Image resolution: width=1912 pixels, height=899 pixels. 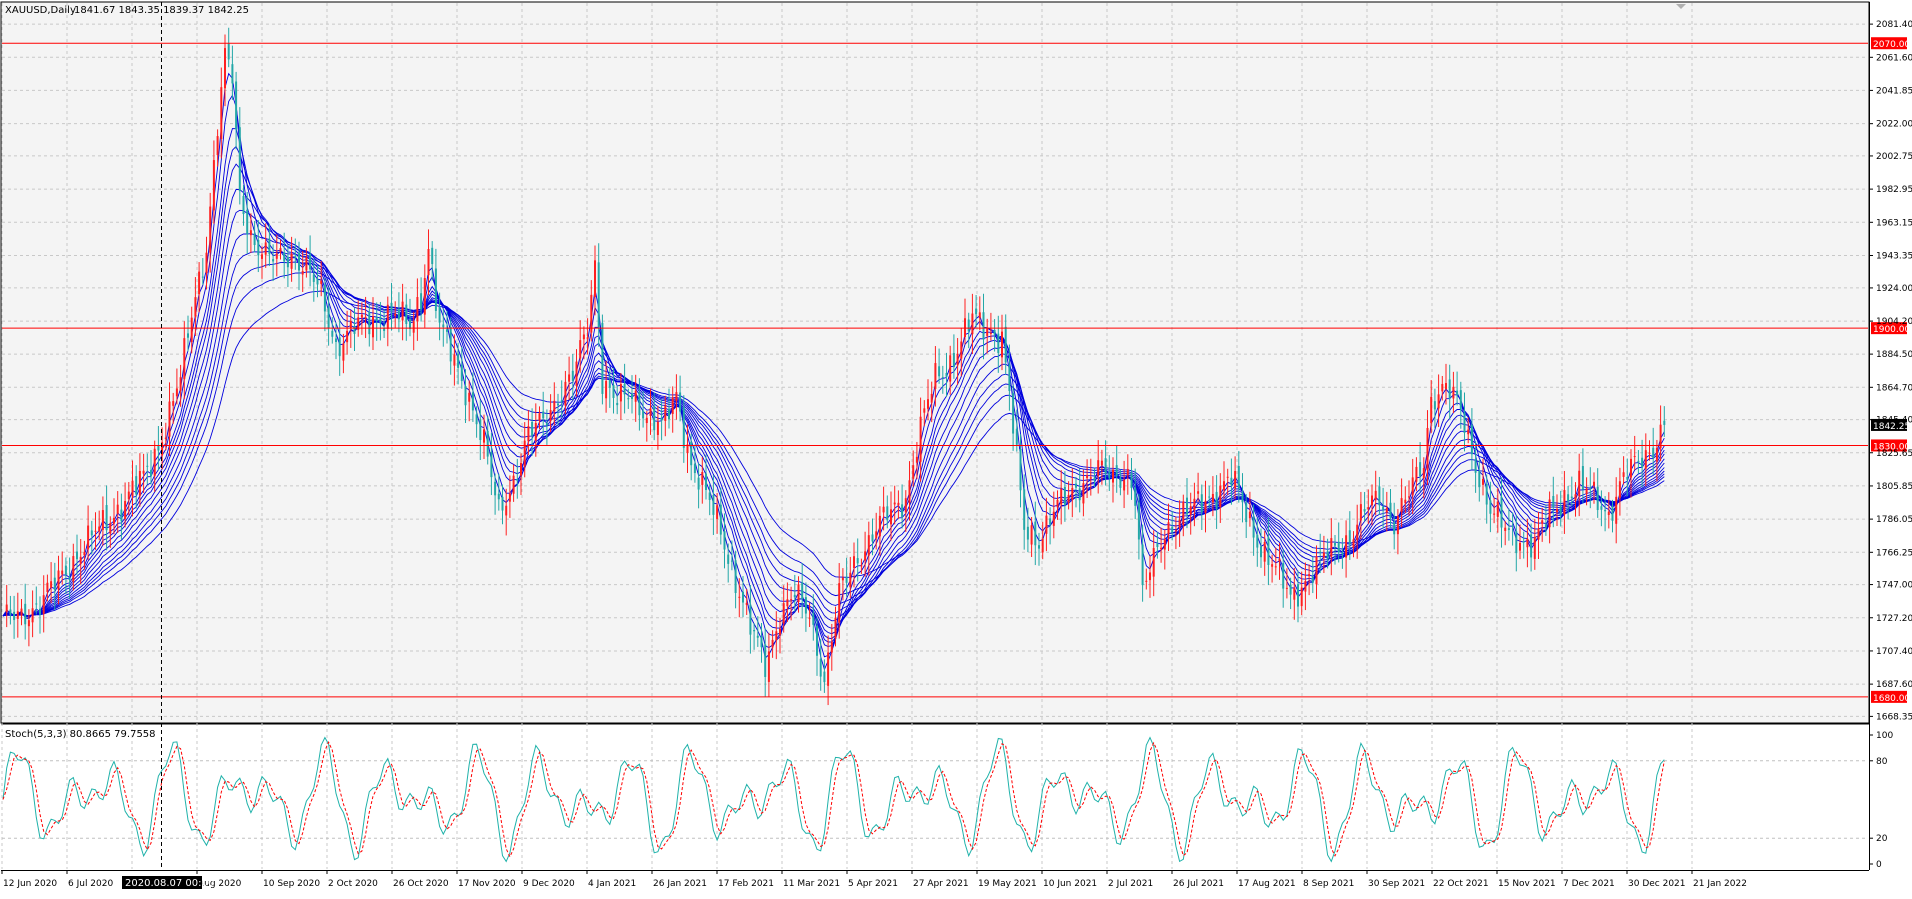 I want to click on y-tick-label: 1747.00, so click(x=1894, y=586).